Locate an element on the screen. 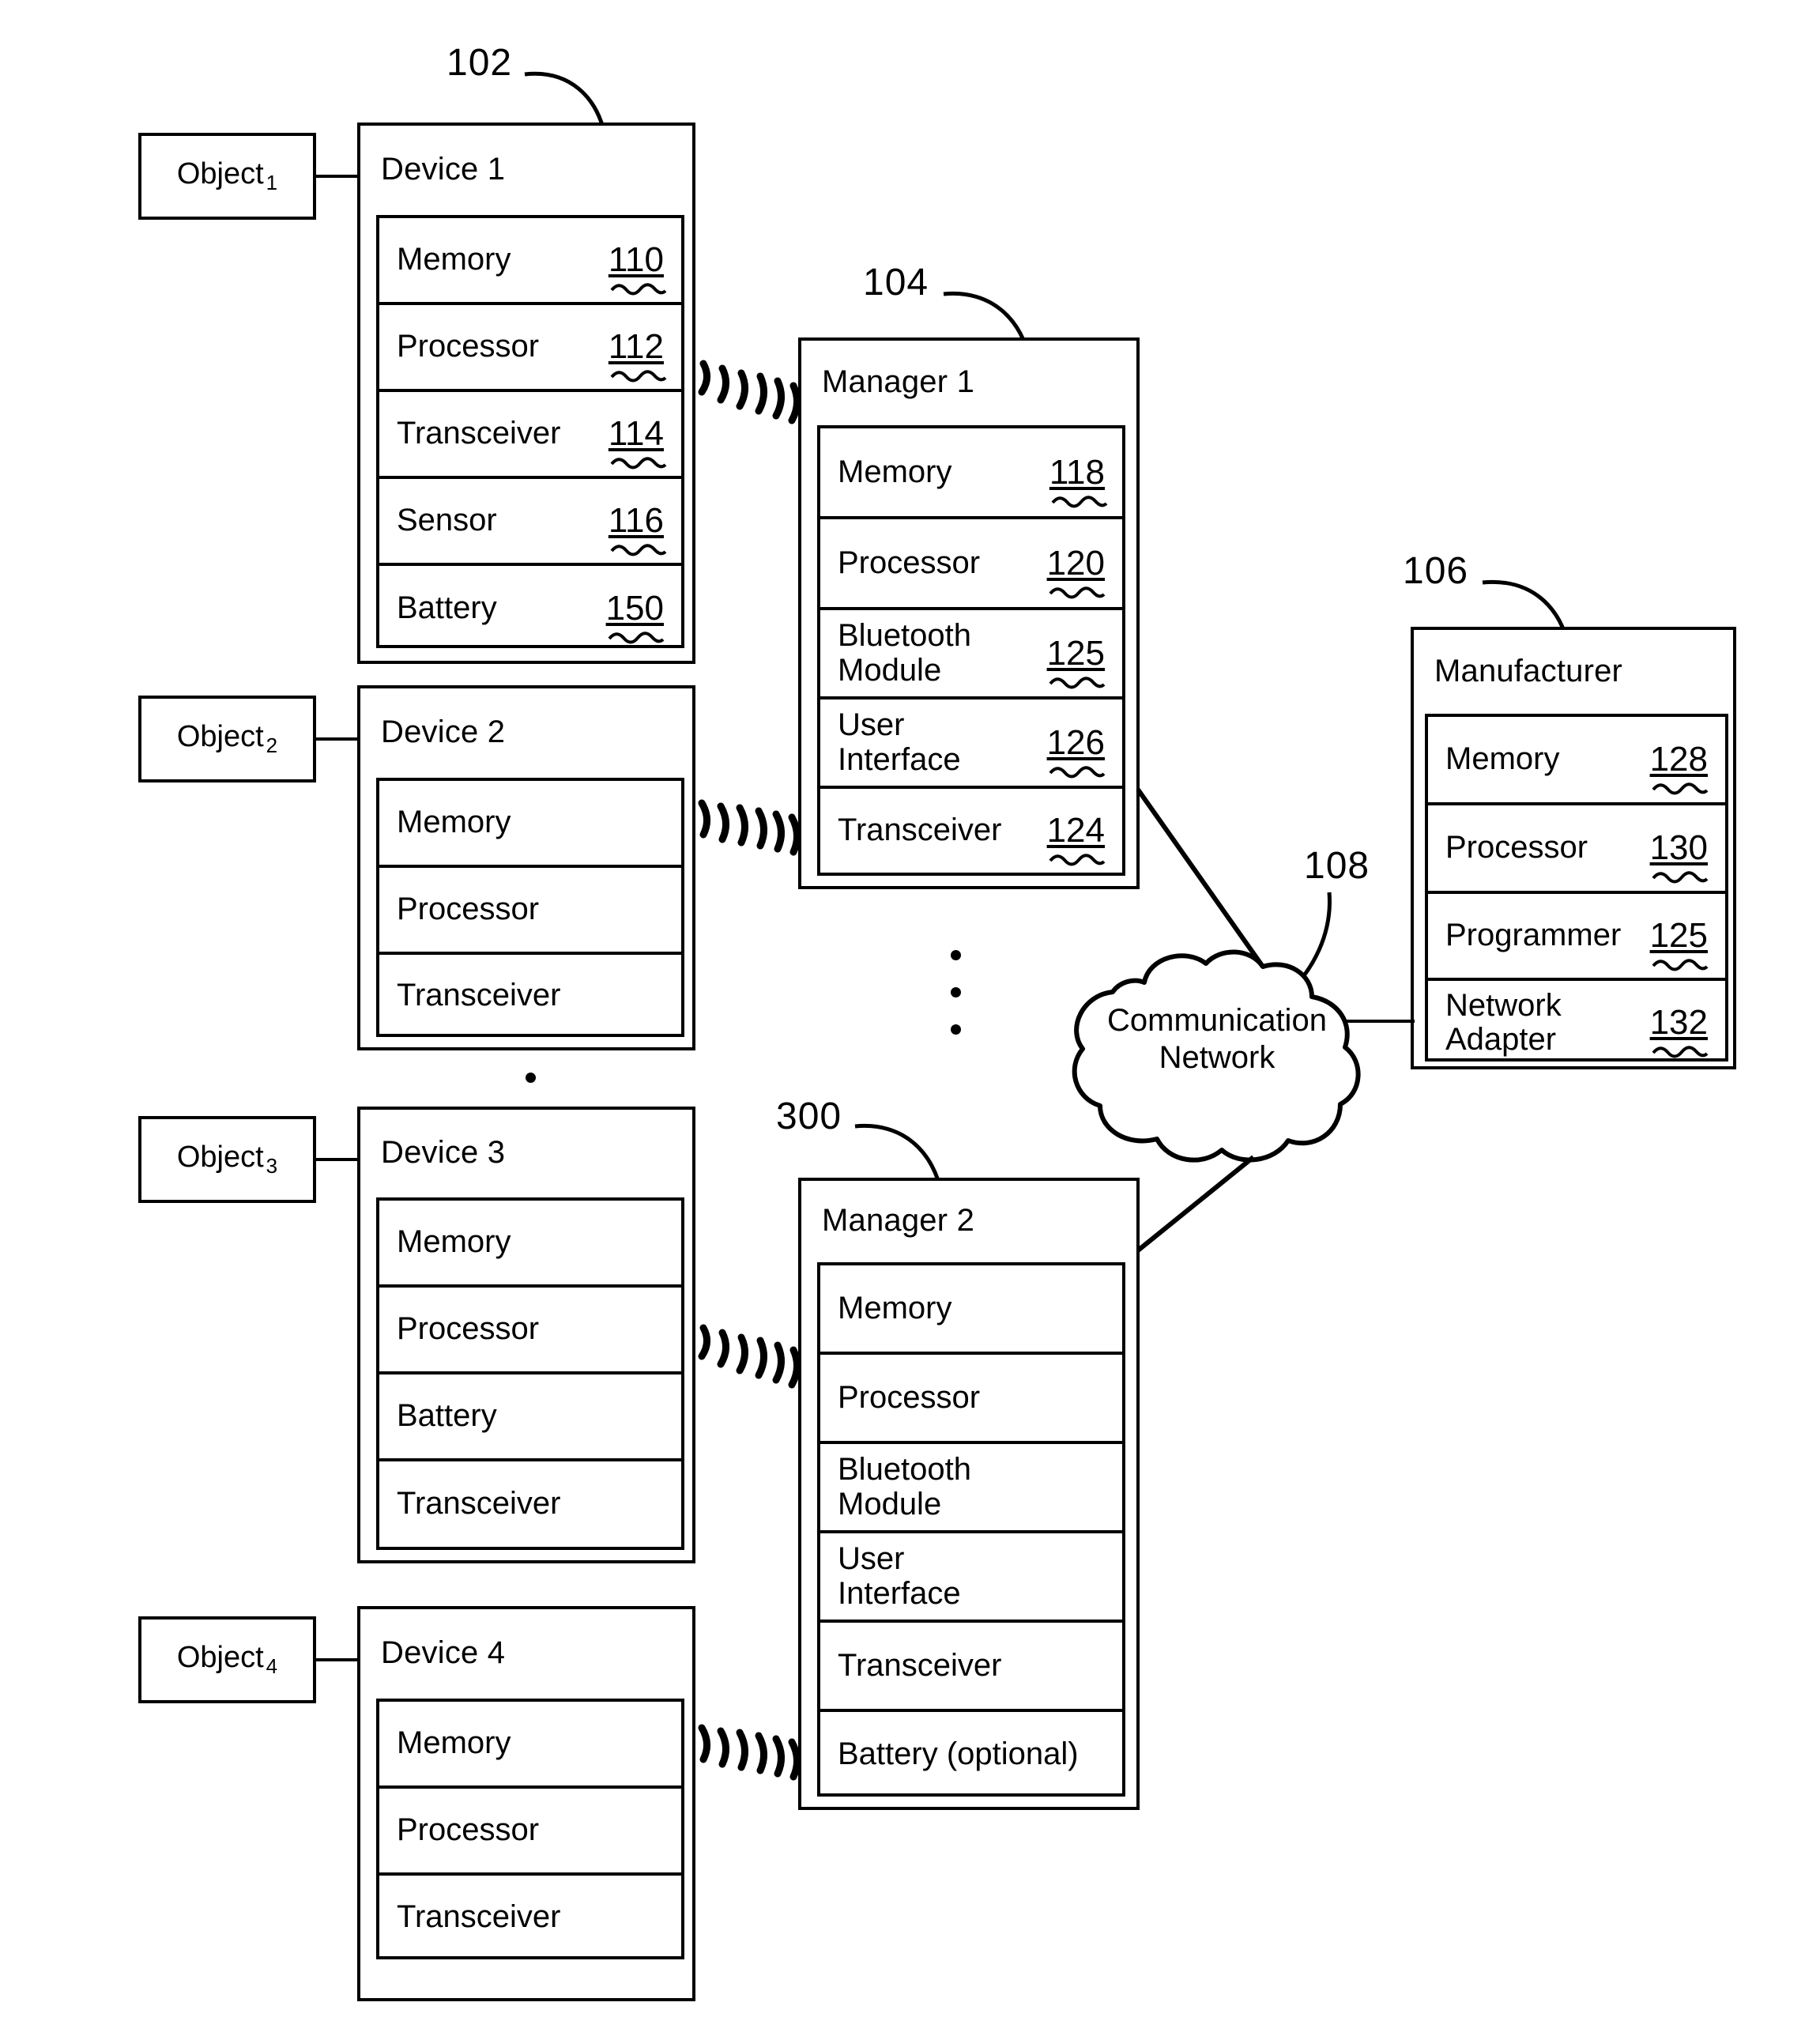 The image size is (1820, 2040). object-label-2: Object 2 is located at coordinates (227, 738).